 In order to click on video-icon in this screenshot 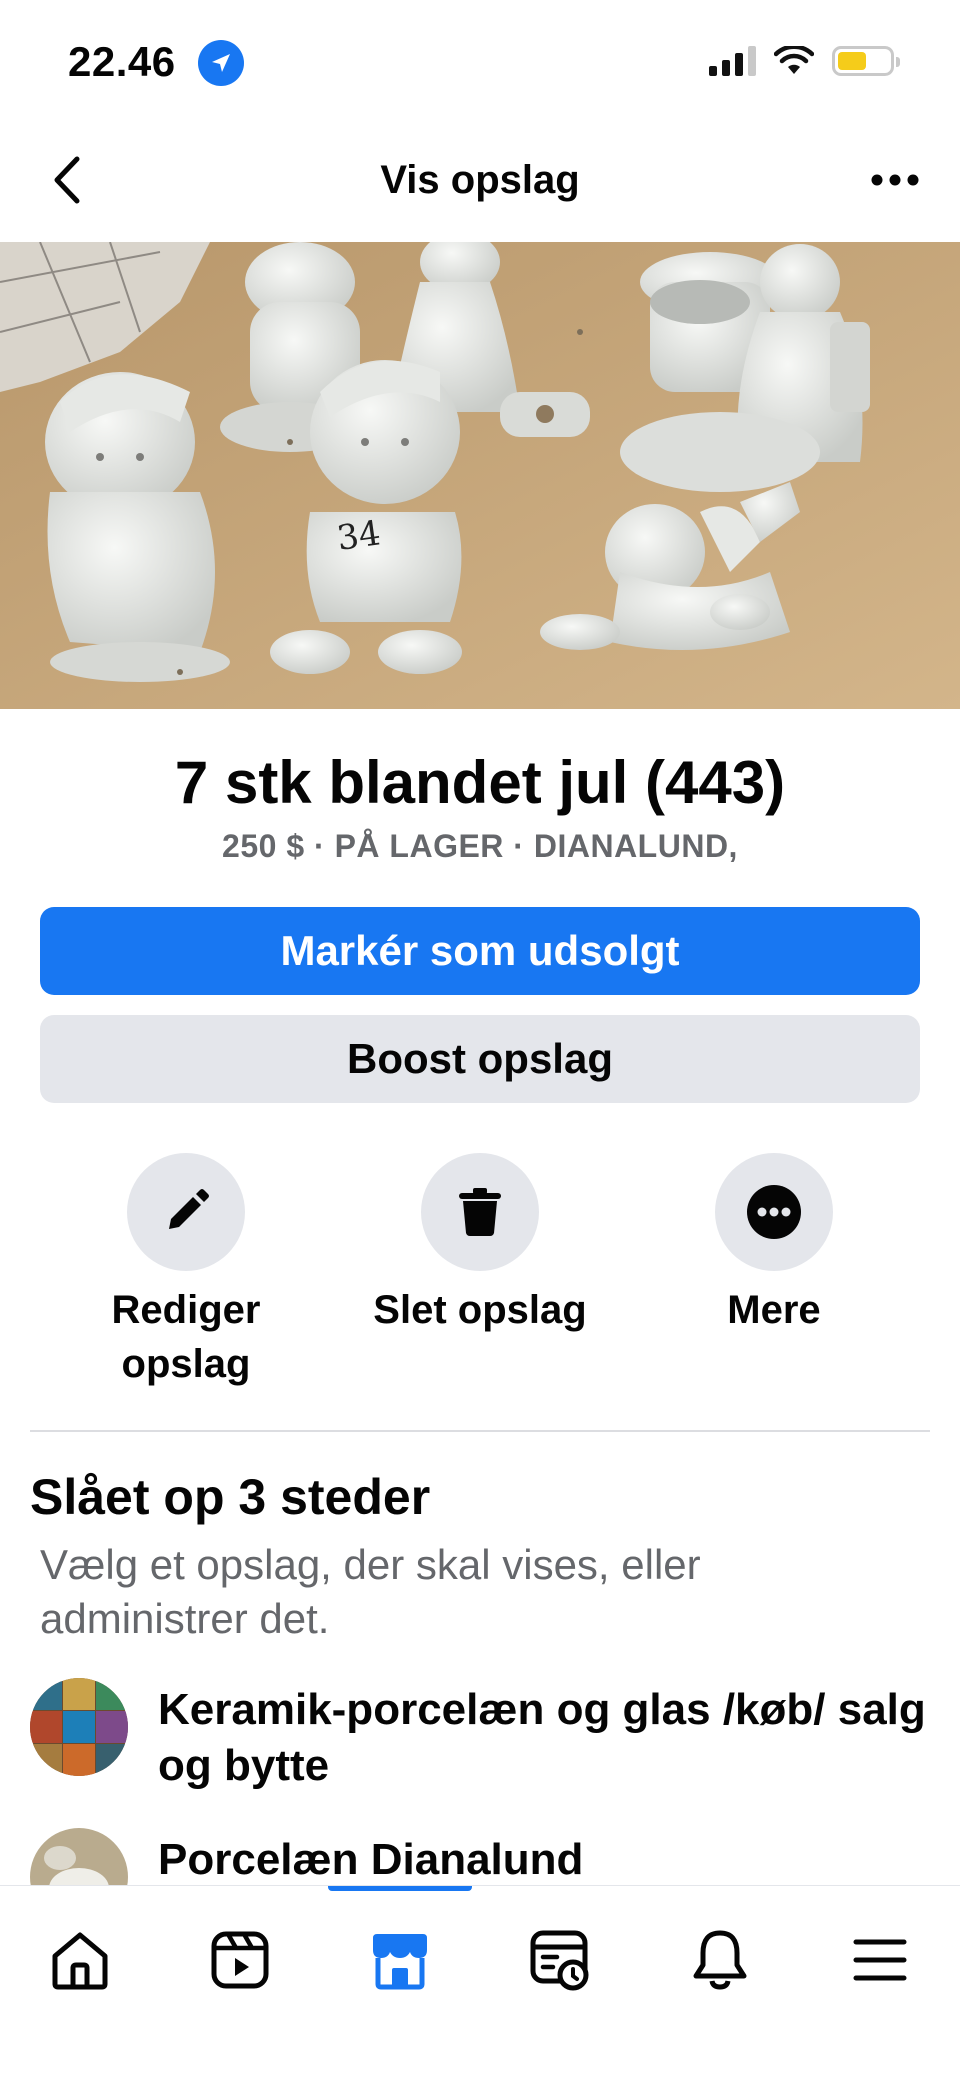, I will do `click(240, 1960)`.